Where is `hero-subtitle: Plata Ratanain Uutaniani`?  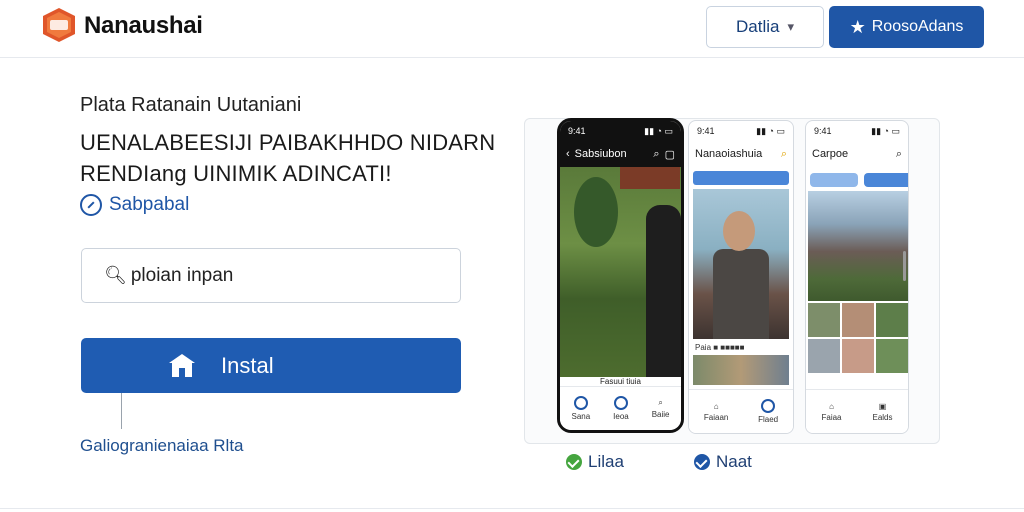 hero-subtitle: Plata Ratanain Uutaniani is located at coordinates (191, 105).